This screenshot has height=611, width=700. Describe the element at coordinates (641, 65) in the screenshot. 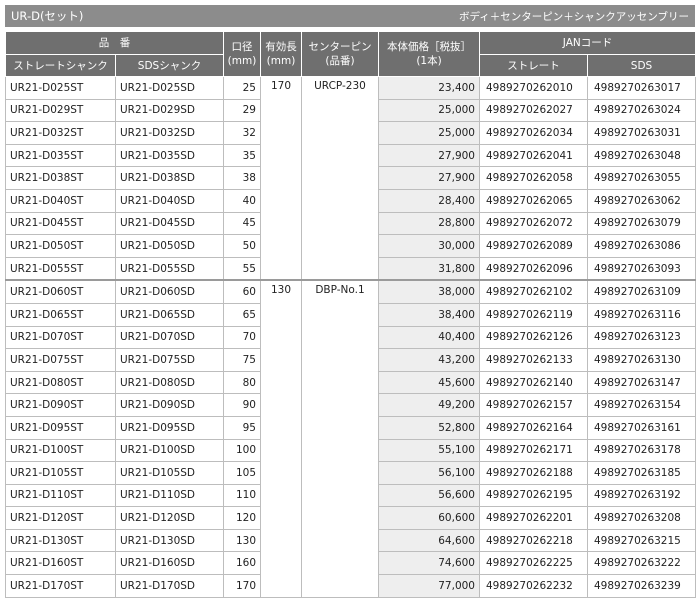

I see `header-jan-sds: SDS` at that location.